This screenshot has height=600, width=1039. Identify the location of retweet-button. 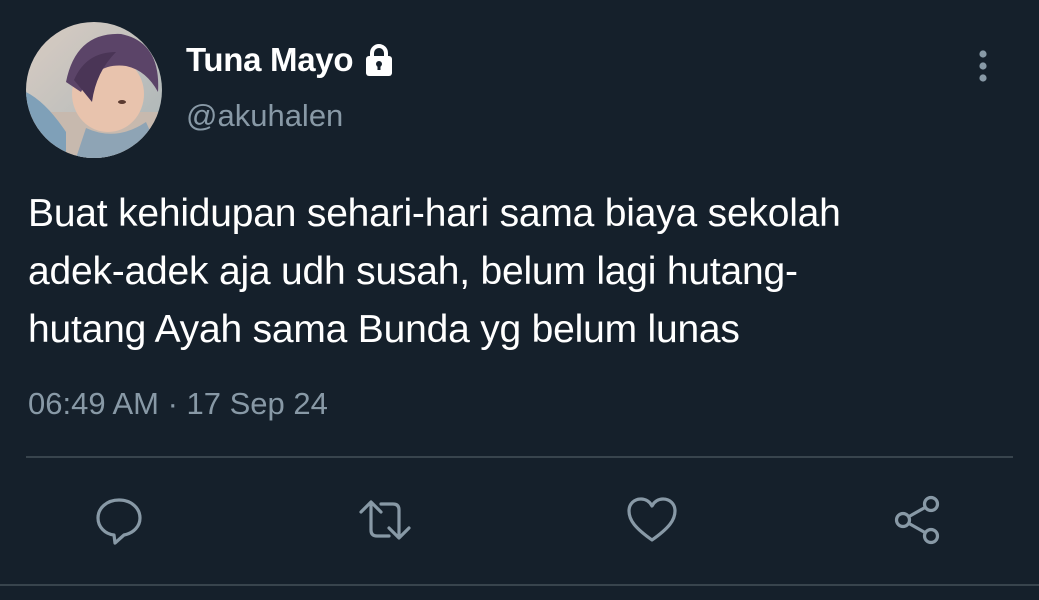
(385, 520).